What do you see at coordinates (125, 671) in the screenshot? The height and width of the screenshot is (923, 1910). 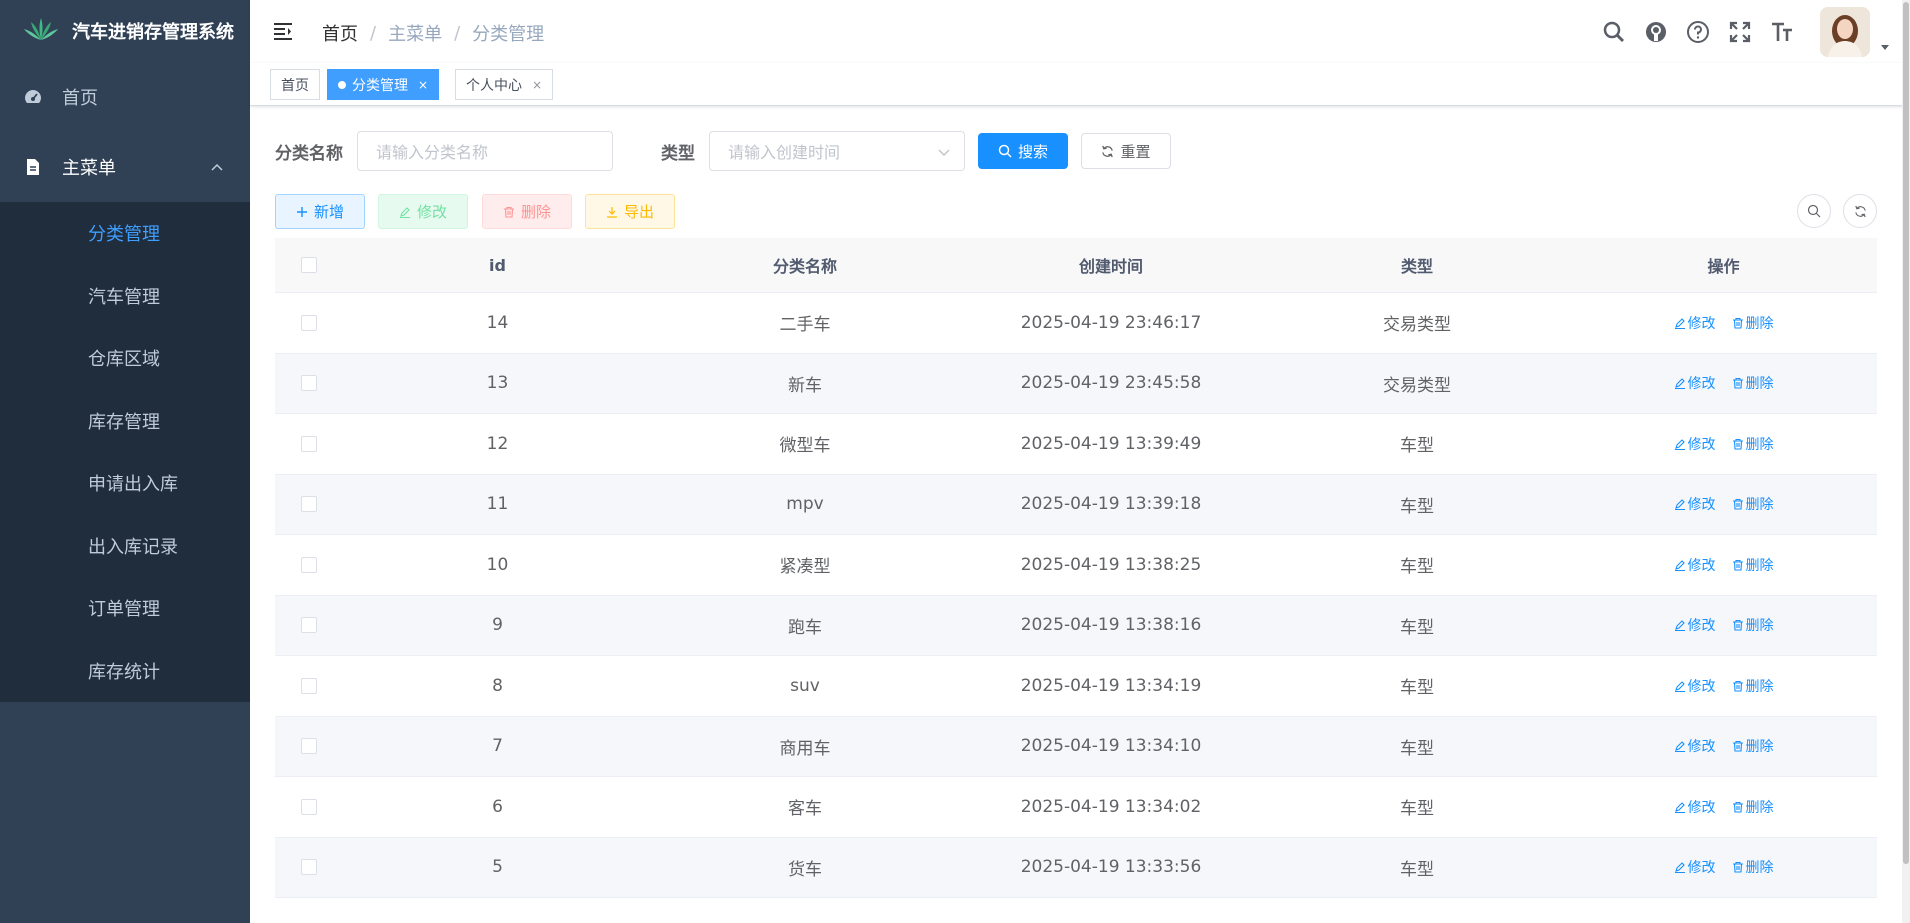 I see `sidebar-item-stats: 库存统计` at bounding box center [125, 671].